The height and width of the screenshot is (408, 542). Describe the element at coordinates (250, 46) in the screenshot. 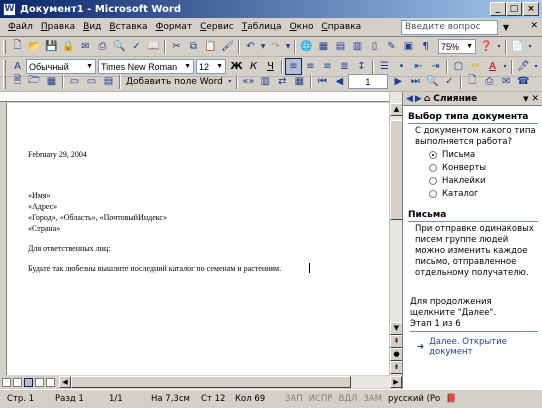

I see `undo-icon: ↶` at that location.